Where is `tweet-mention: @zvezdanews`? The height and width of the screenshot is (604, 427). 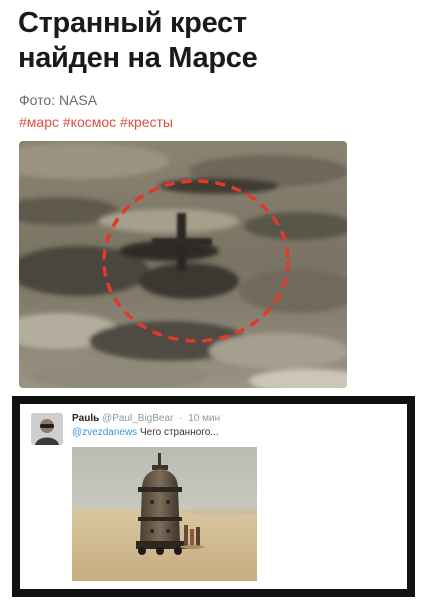 tweet-mention: @zvezdanews is located at coordinates (104, 432).